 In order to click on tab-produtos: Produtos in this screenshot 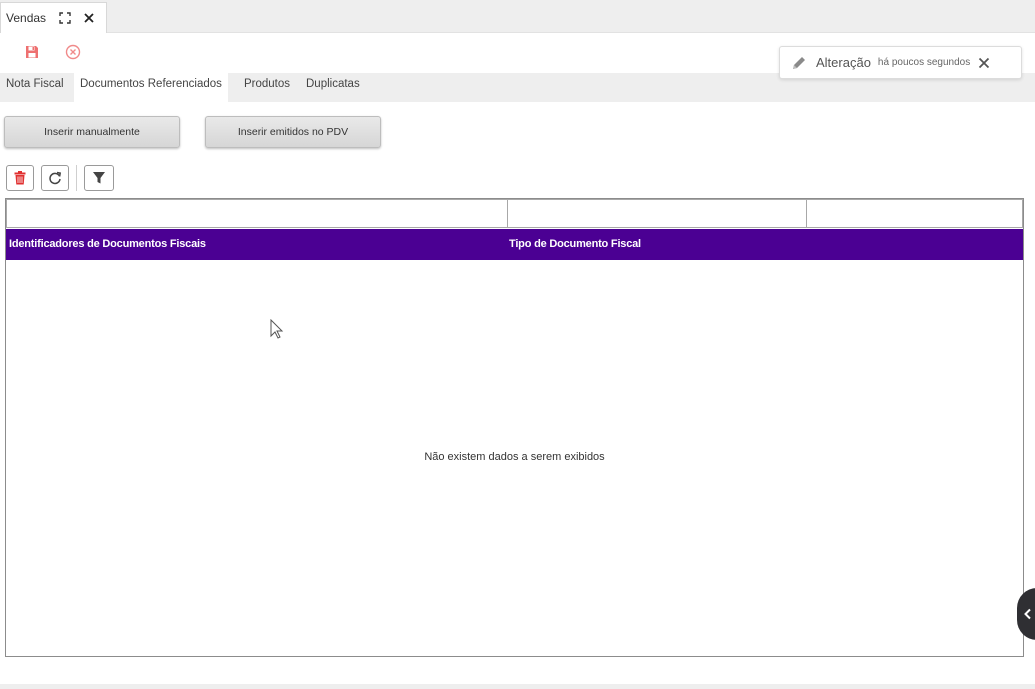, I will do `click(267, 87)`.